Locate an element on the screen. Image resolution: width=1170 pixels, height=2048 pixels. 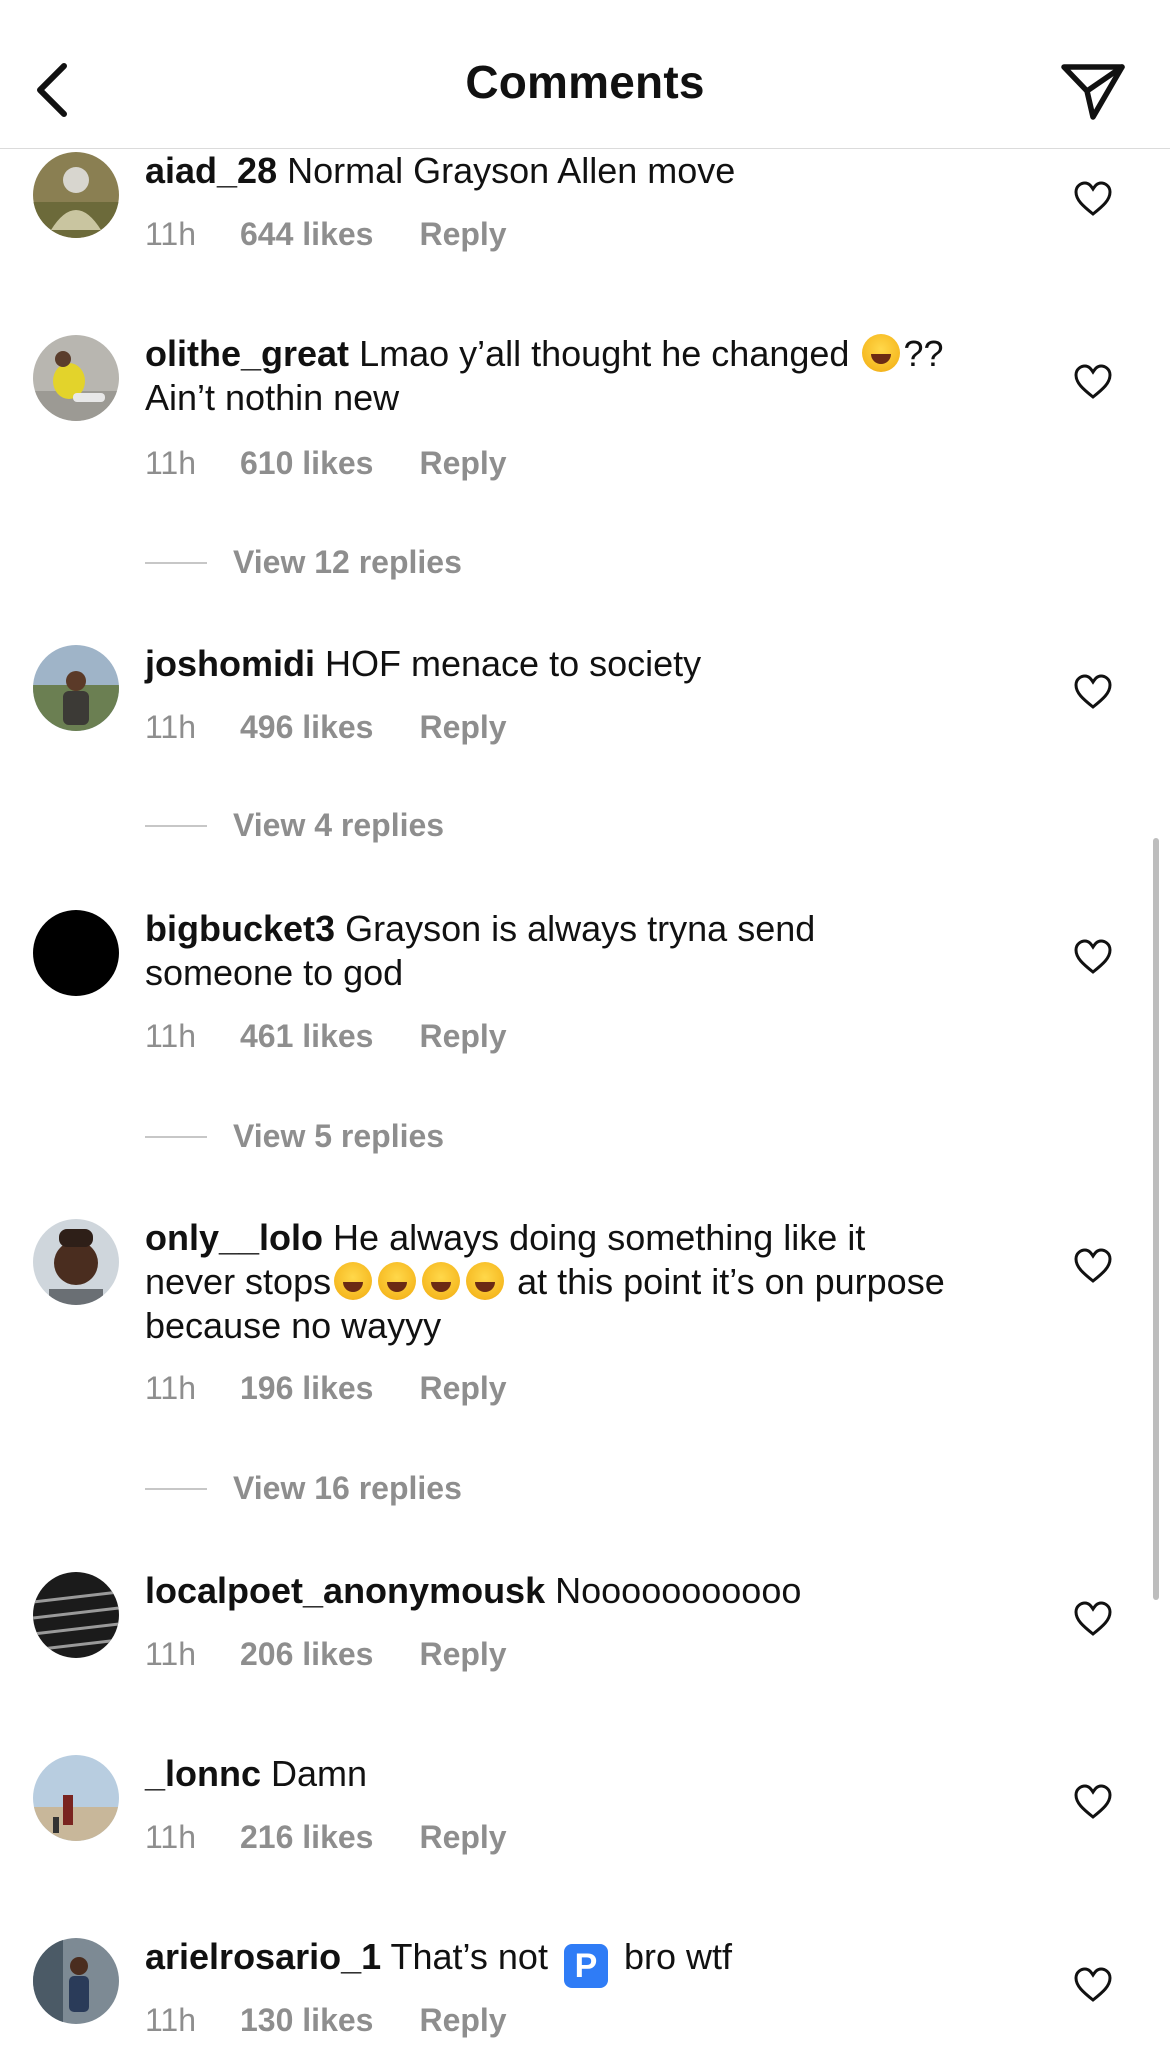
page-title: Comments is located at coordinates (585, 82).